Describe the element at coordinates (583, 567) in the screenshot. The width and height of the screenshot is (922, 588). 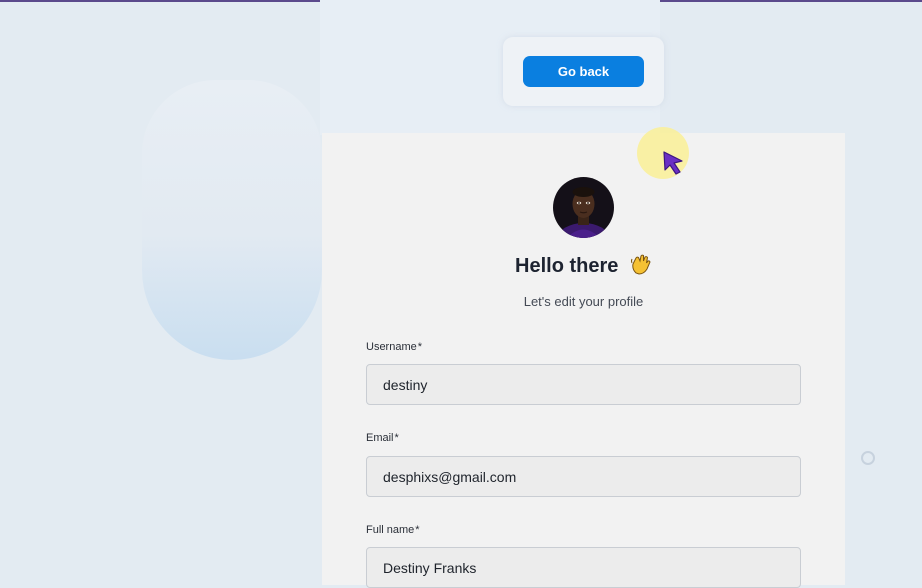
I see `full-name-input` at that location.